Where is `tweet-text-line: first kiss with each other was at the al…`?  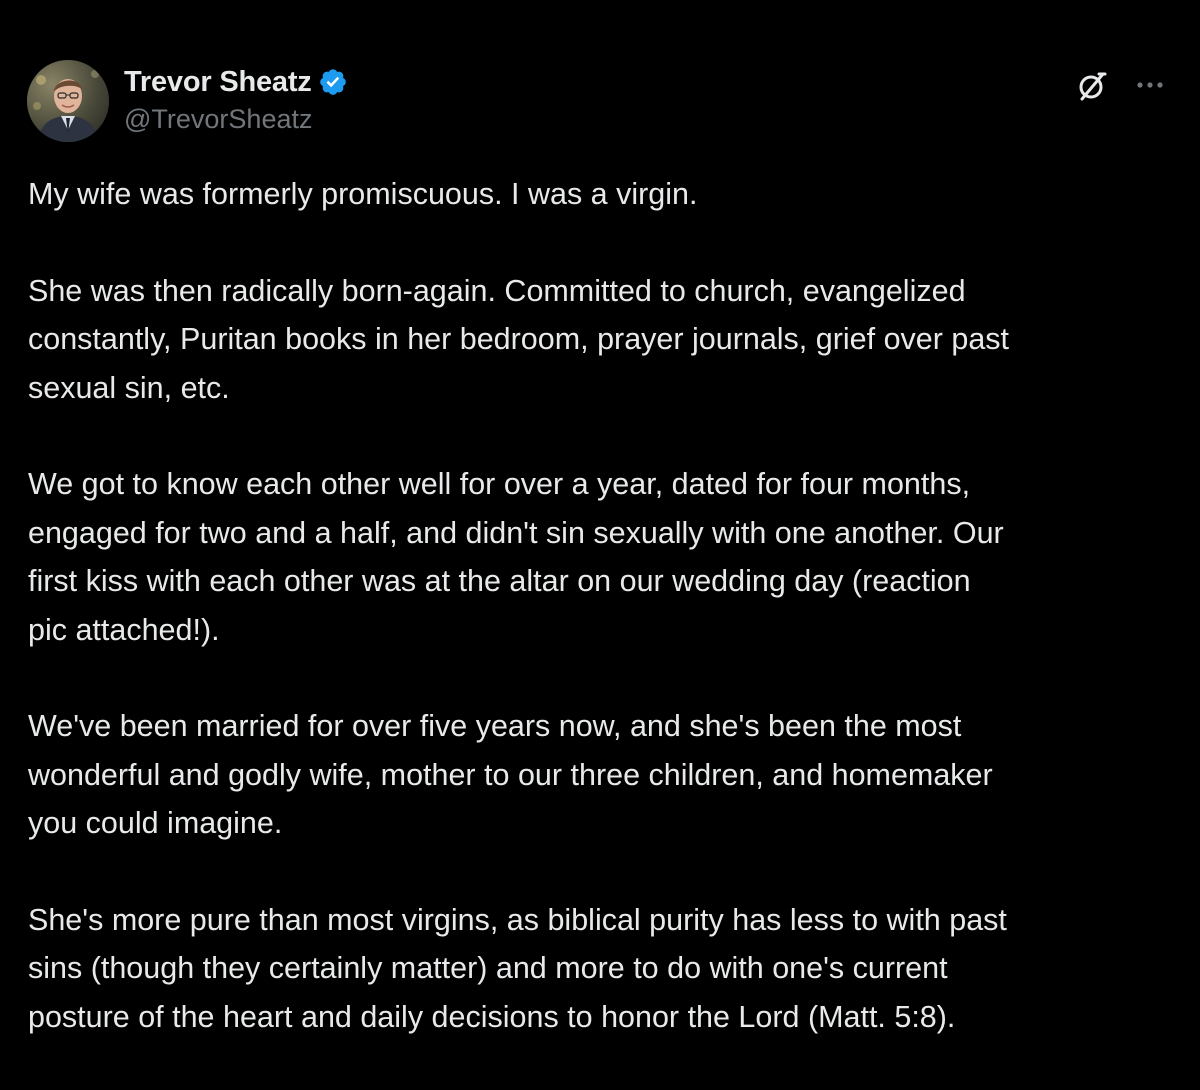 tweet-text-line: first kiss with each other was at the al… is located at coordinates (499, 581).